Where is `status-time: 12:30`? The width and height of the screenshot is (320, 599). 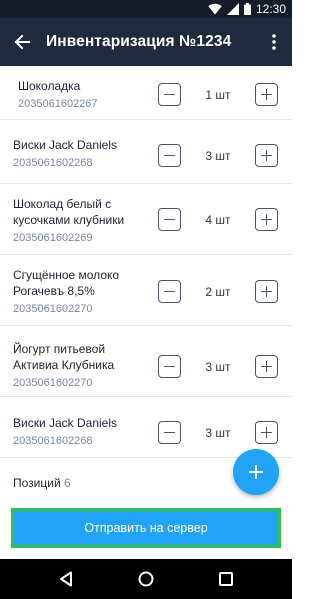
status-time: 12:30 is located at coordinates (270, 9).